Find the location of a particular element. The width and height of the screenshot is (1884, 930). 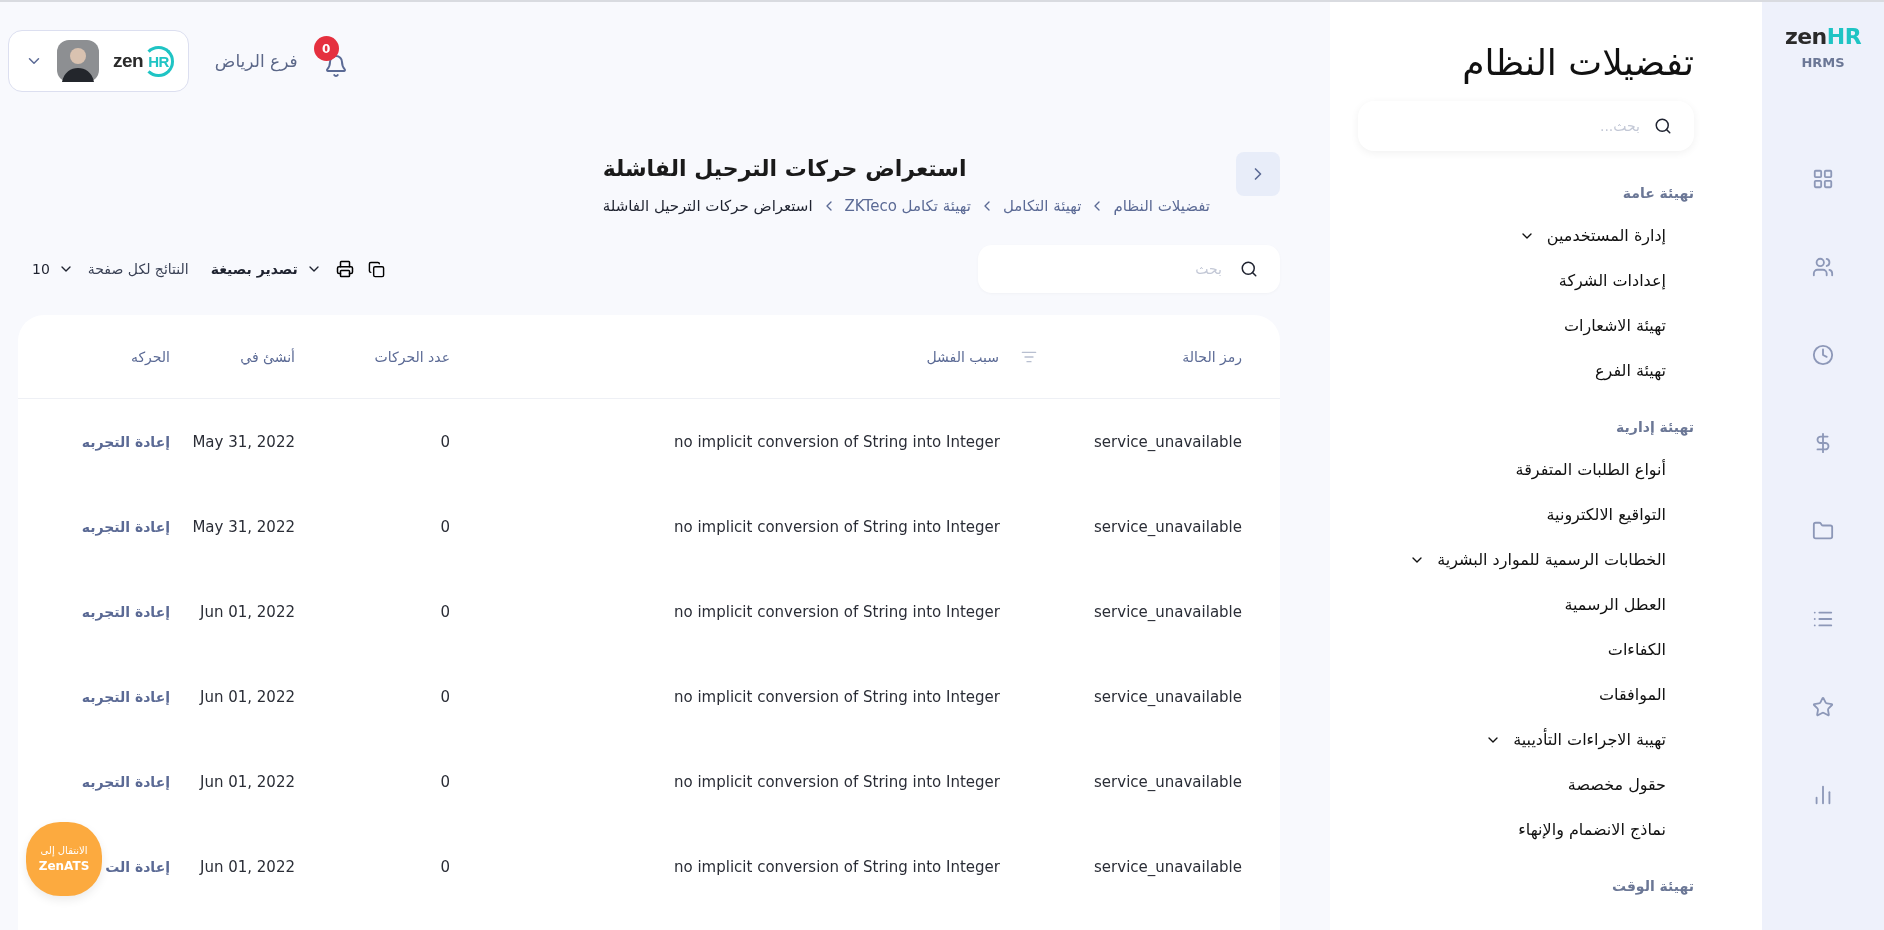

app-logo: zenHR is located at coordinates (1823, 36).